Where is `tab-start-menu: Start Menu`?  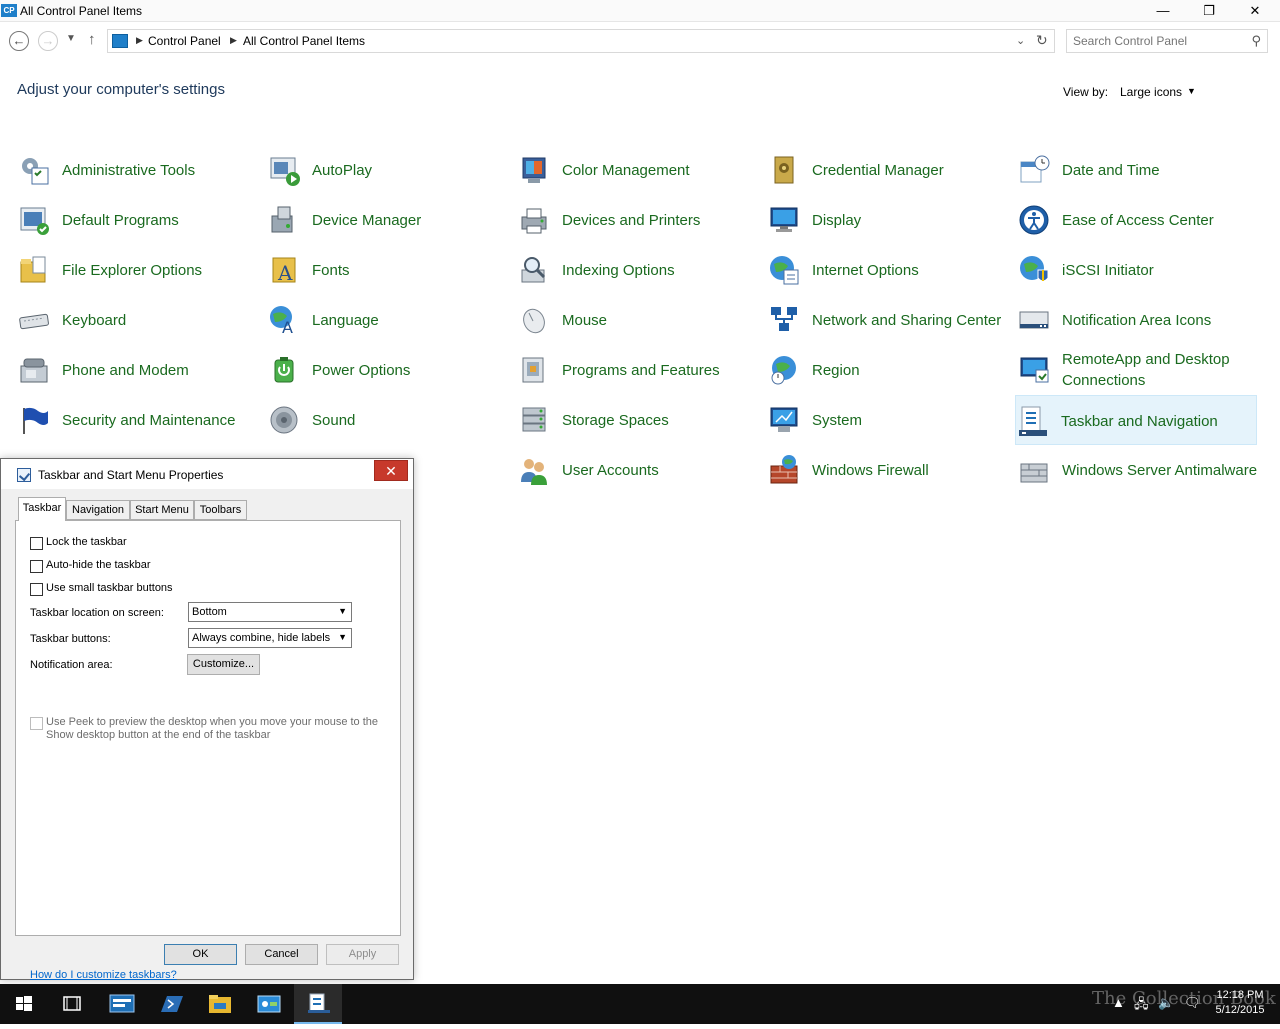 tab-start-menu: Start Menu is located at coordinates (162, 510).